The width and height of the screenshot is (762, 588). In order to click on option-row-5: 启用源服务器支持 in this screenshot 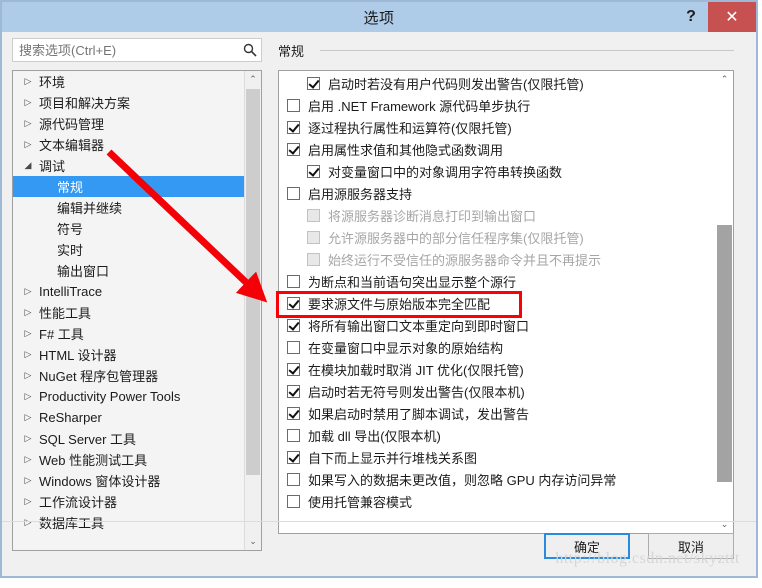, I will do `click(497, 193)`.